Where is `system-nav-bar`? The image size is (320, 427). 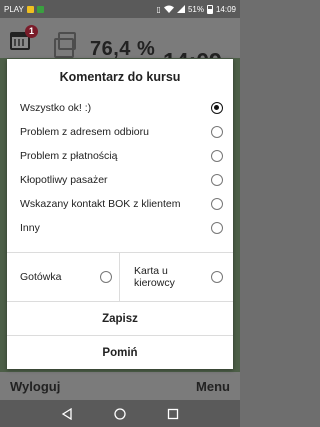 system-nav-bar is located at coordinates (120, 413).